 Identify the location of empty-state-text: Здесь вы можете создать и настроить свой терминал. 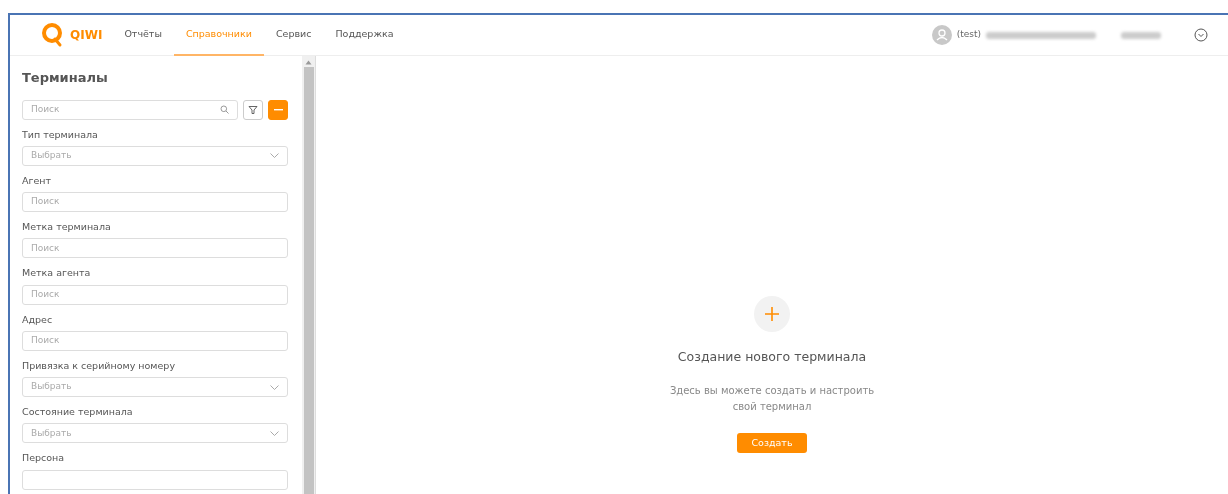
(772, 398).